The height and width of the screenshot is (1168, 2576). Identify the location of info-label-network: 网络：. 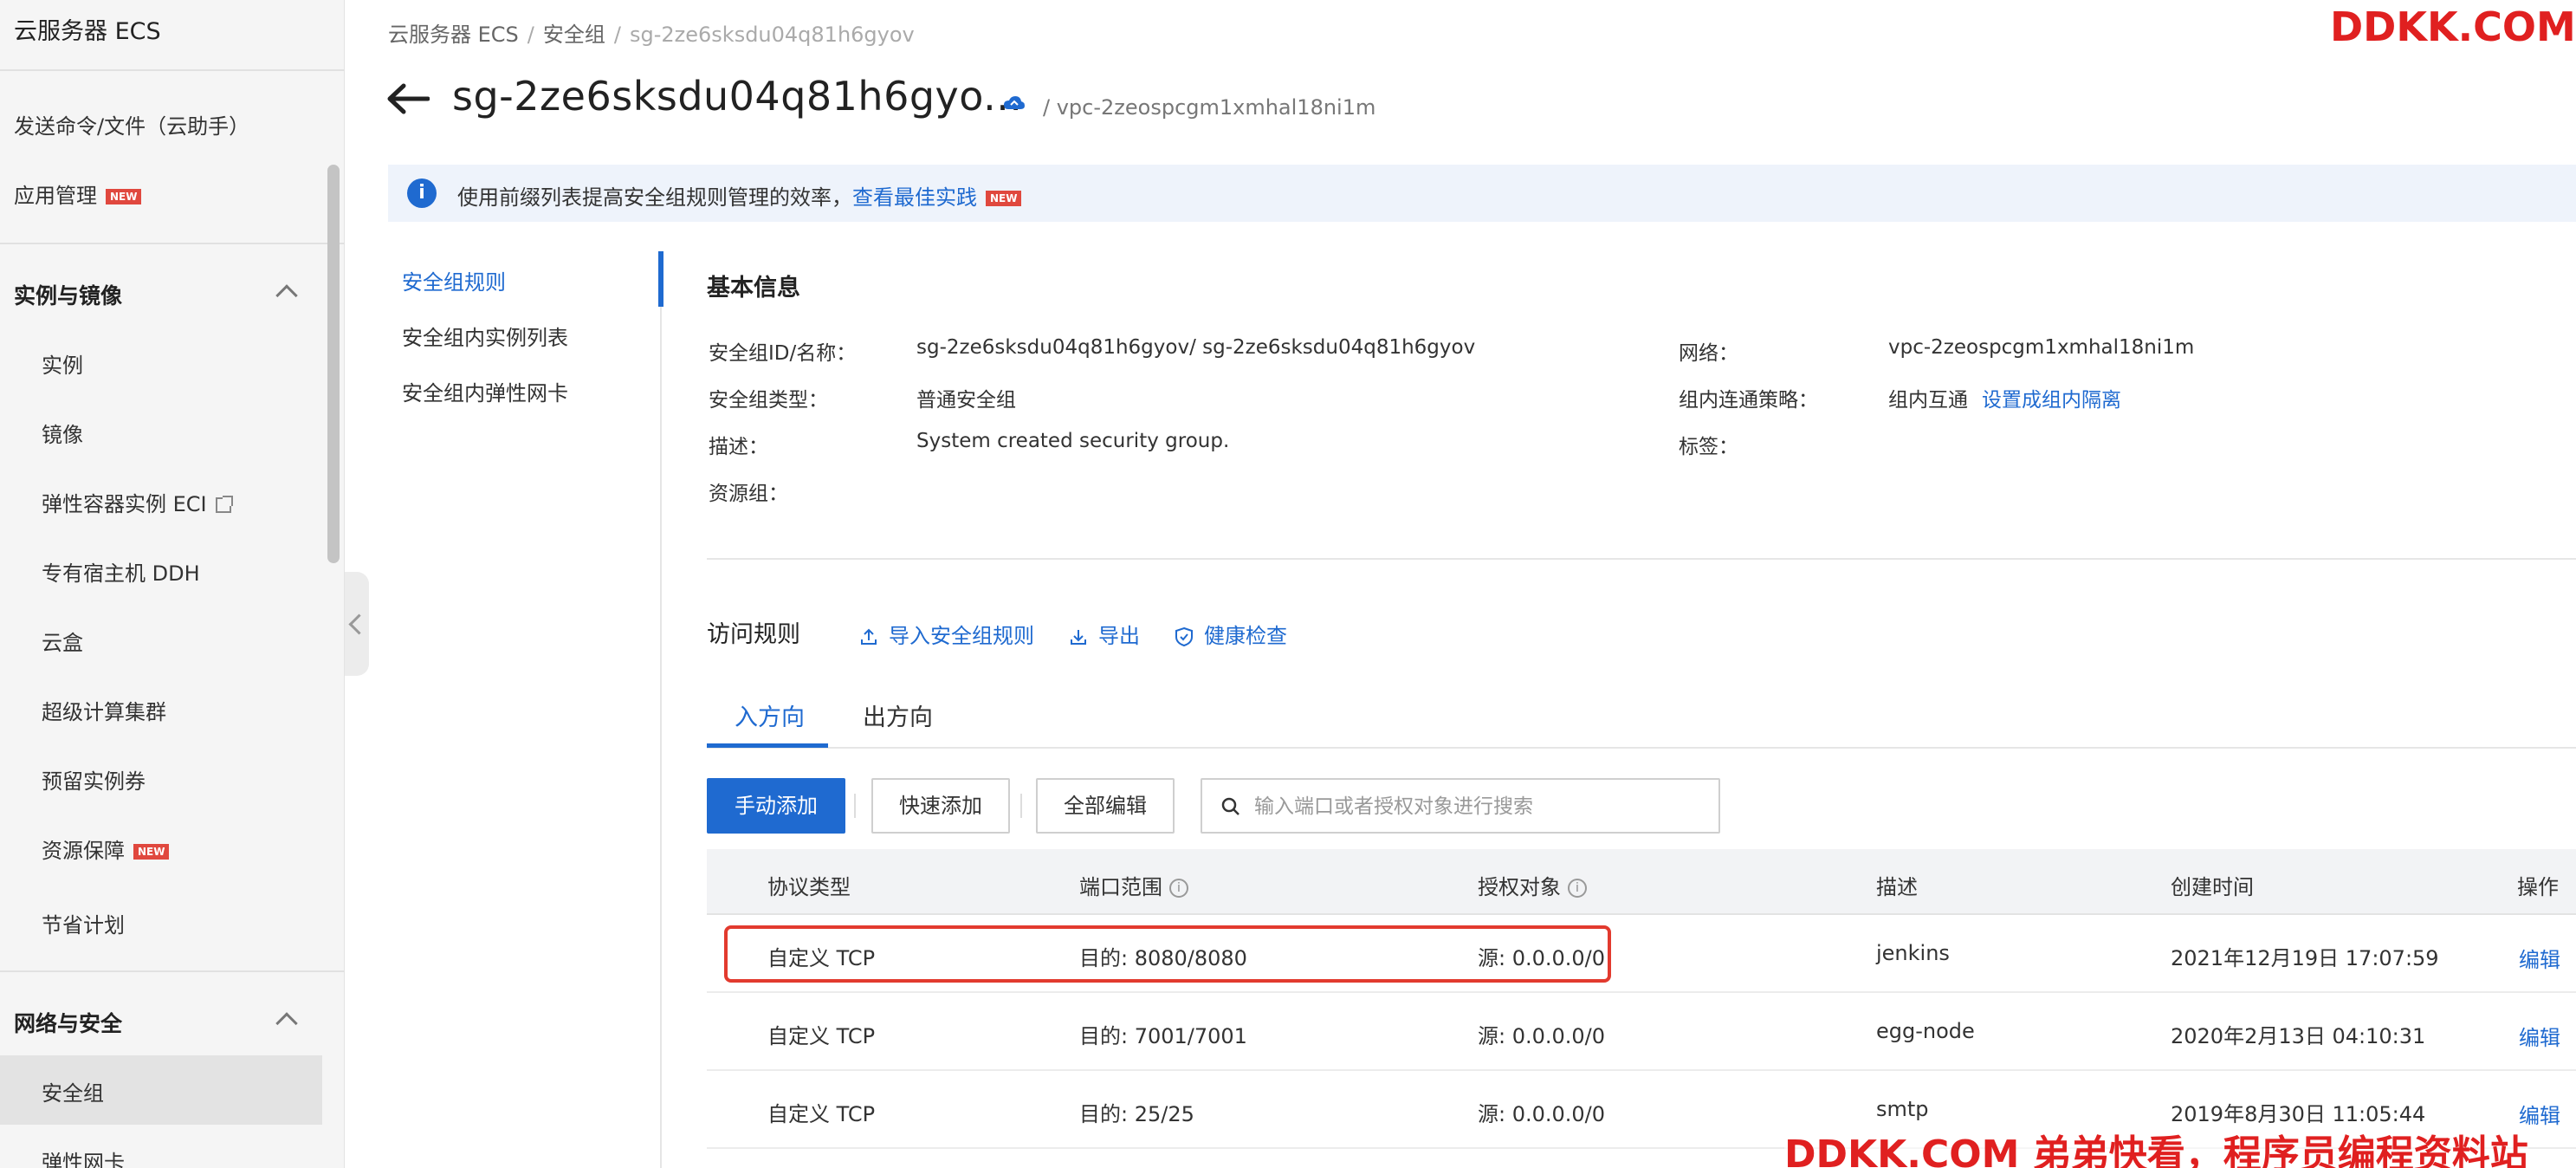
(1708, 354).